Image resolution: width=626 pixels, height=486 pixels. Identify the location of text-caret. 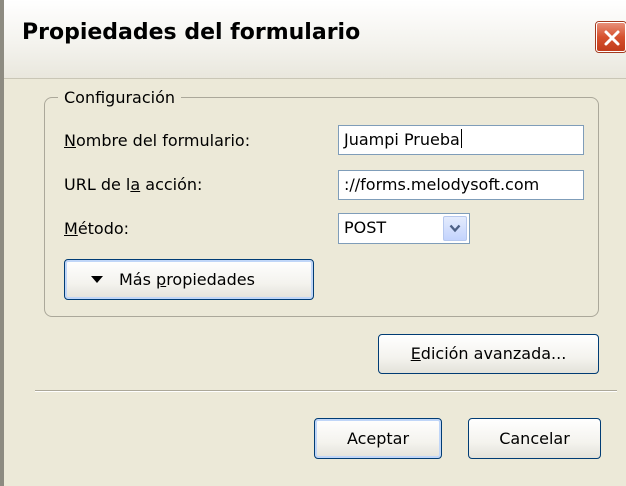
(461, 138).